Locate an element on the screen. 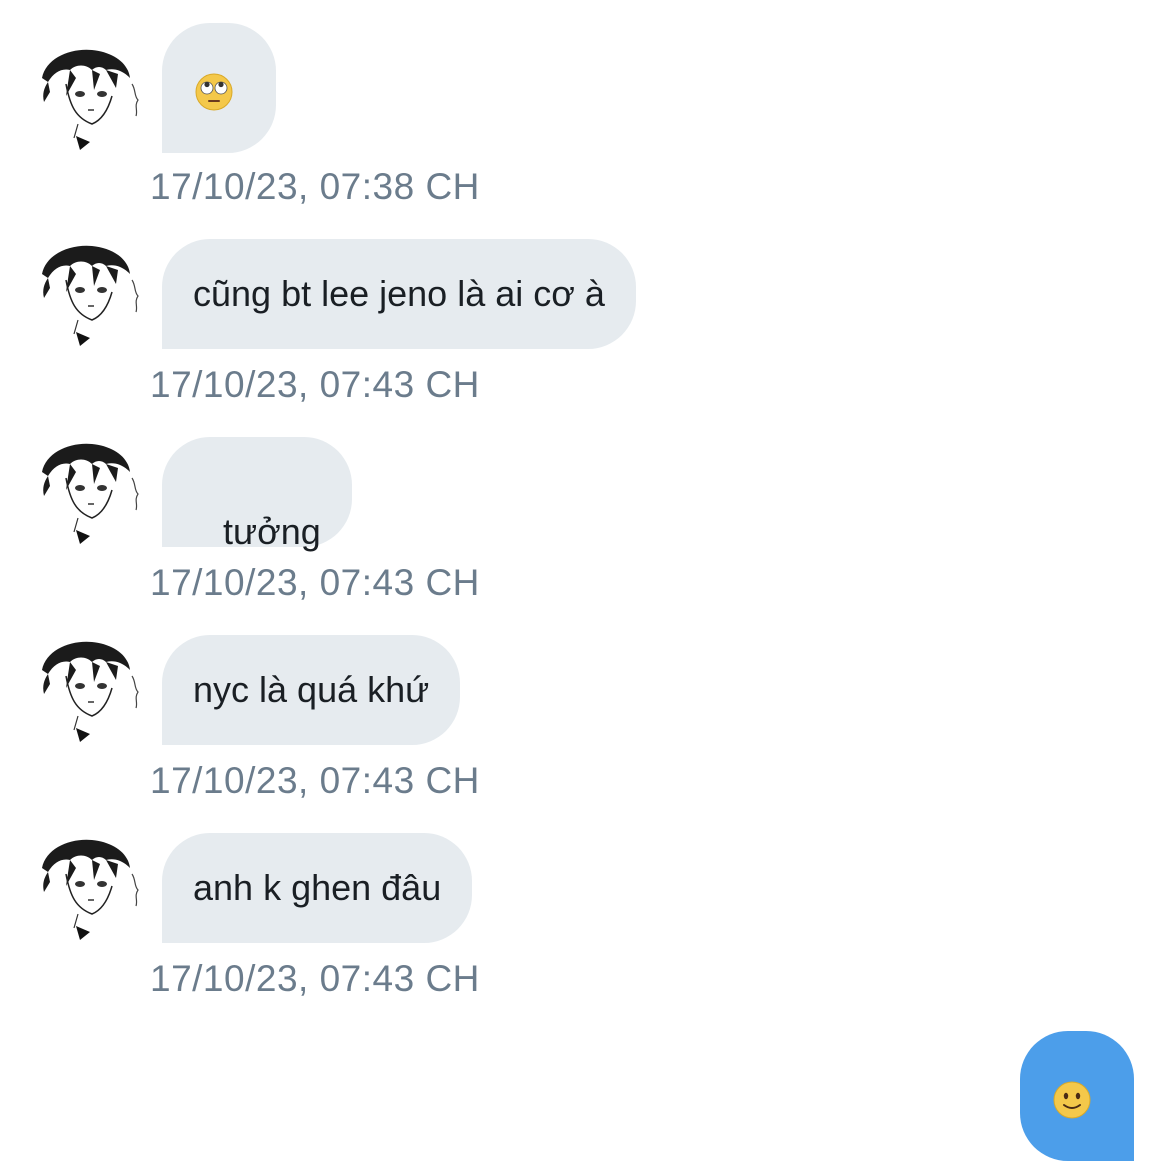  received-message-bubble: cũng bt lee jeno là ai cơ à is located at coordinates (399, 294).